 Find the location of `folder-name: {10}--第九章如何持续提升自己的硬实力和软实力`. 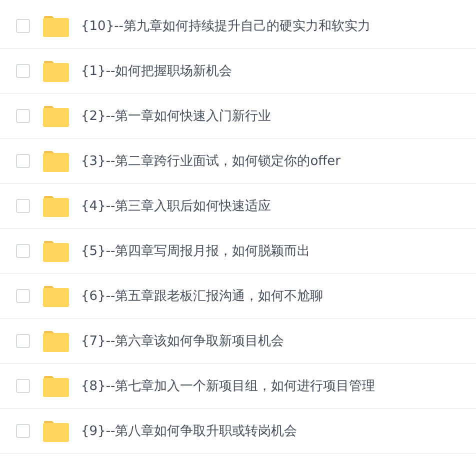

folder-name: {10}--第九章如何持续提升自己的硬实力和软实力 is located at coordinates (225, 26).